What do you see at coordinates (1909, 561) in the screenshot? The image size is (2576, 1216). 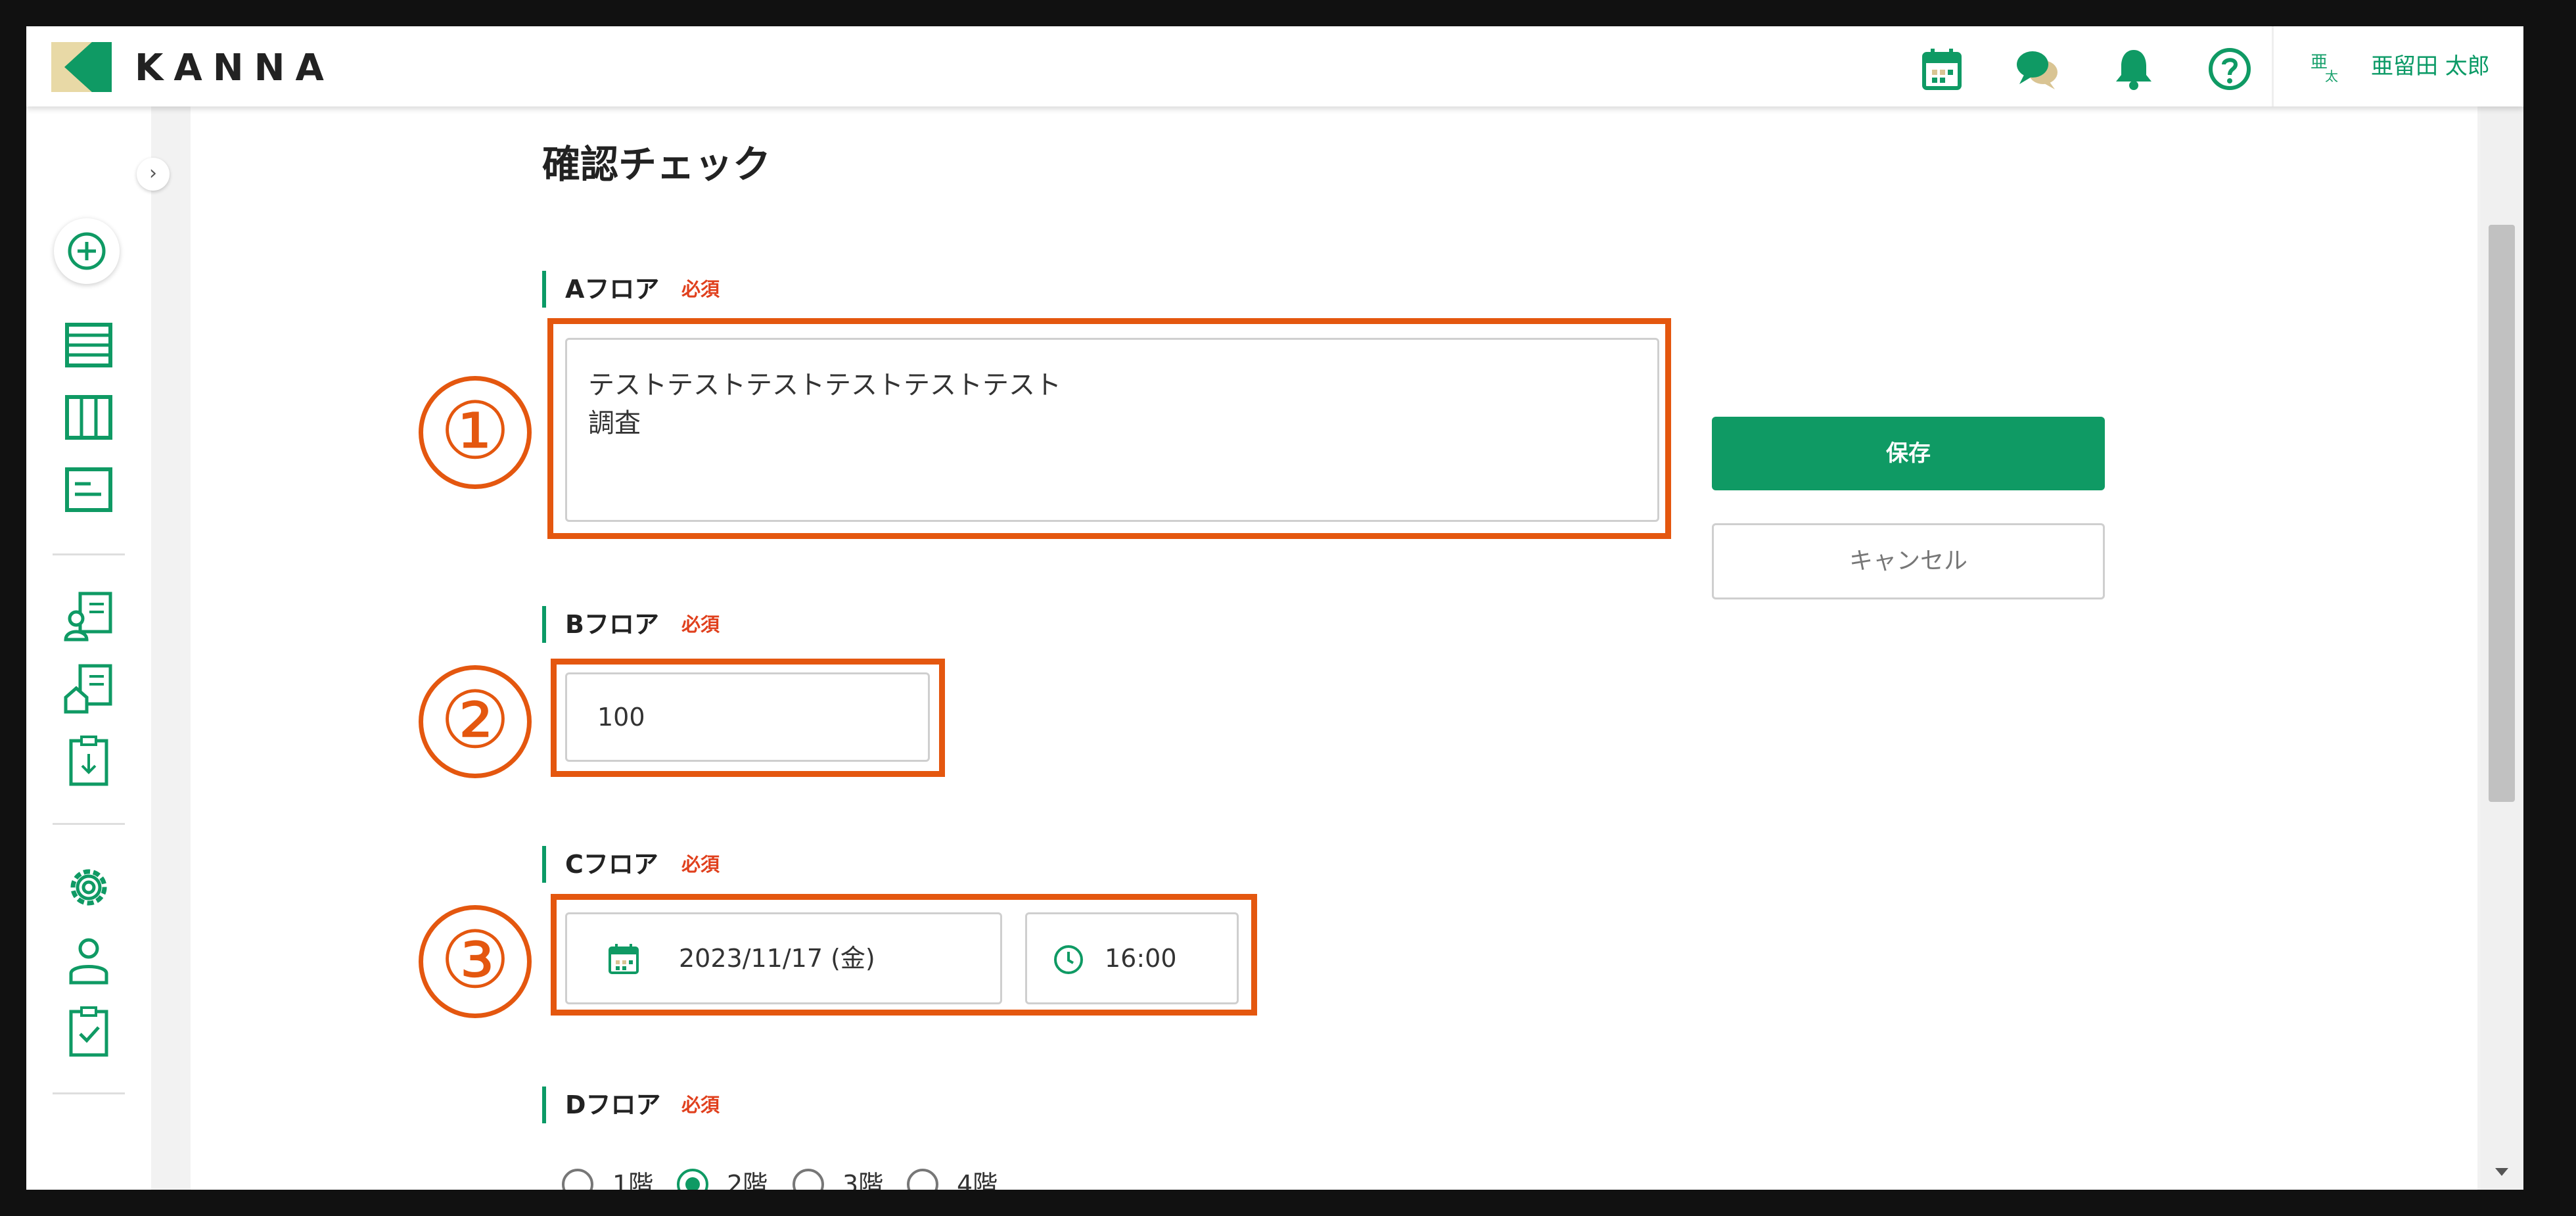 I see `cancel-button: キャンセル` at bounding box center [1909, 561].